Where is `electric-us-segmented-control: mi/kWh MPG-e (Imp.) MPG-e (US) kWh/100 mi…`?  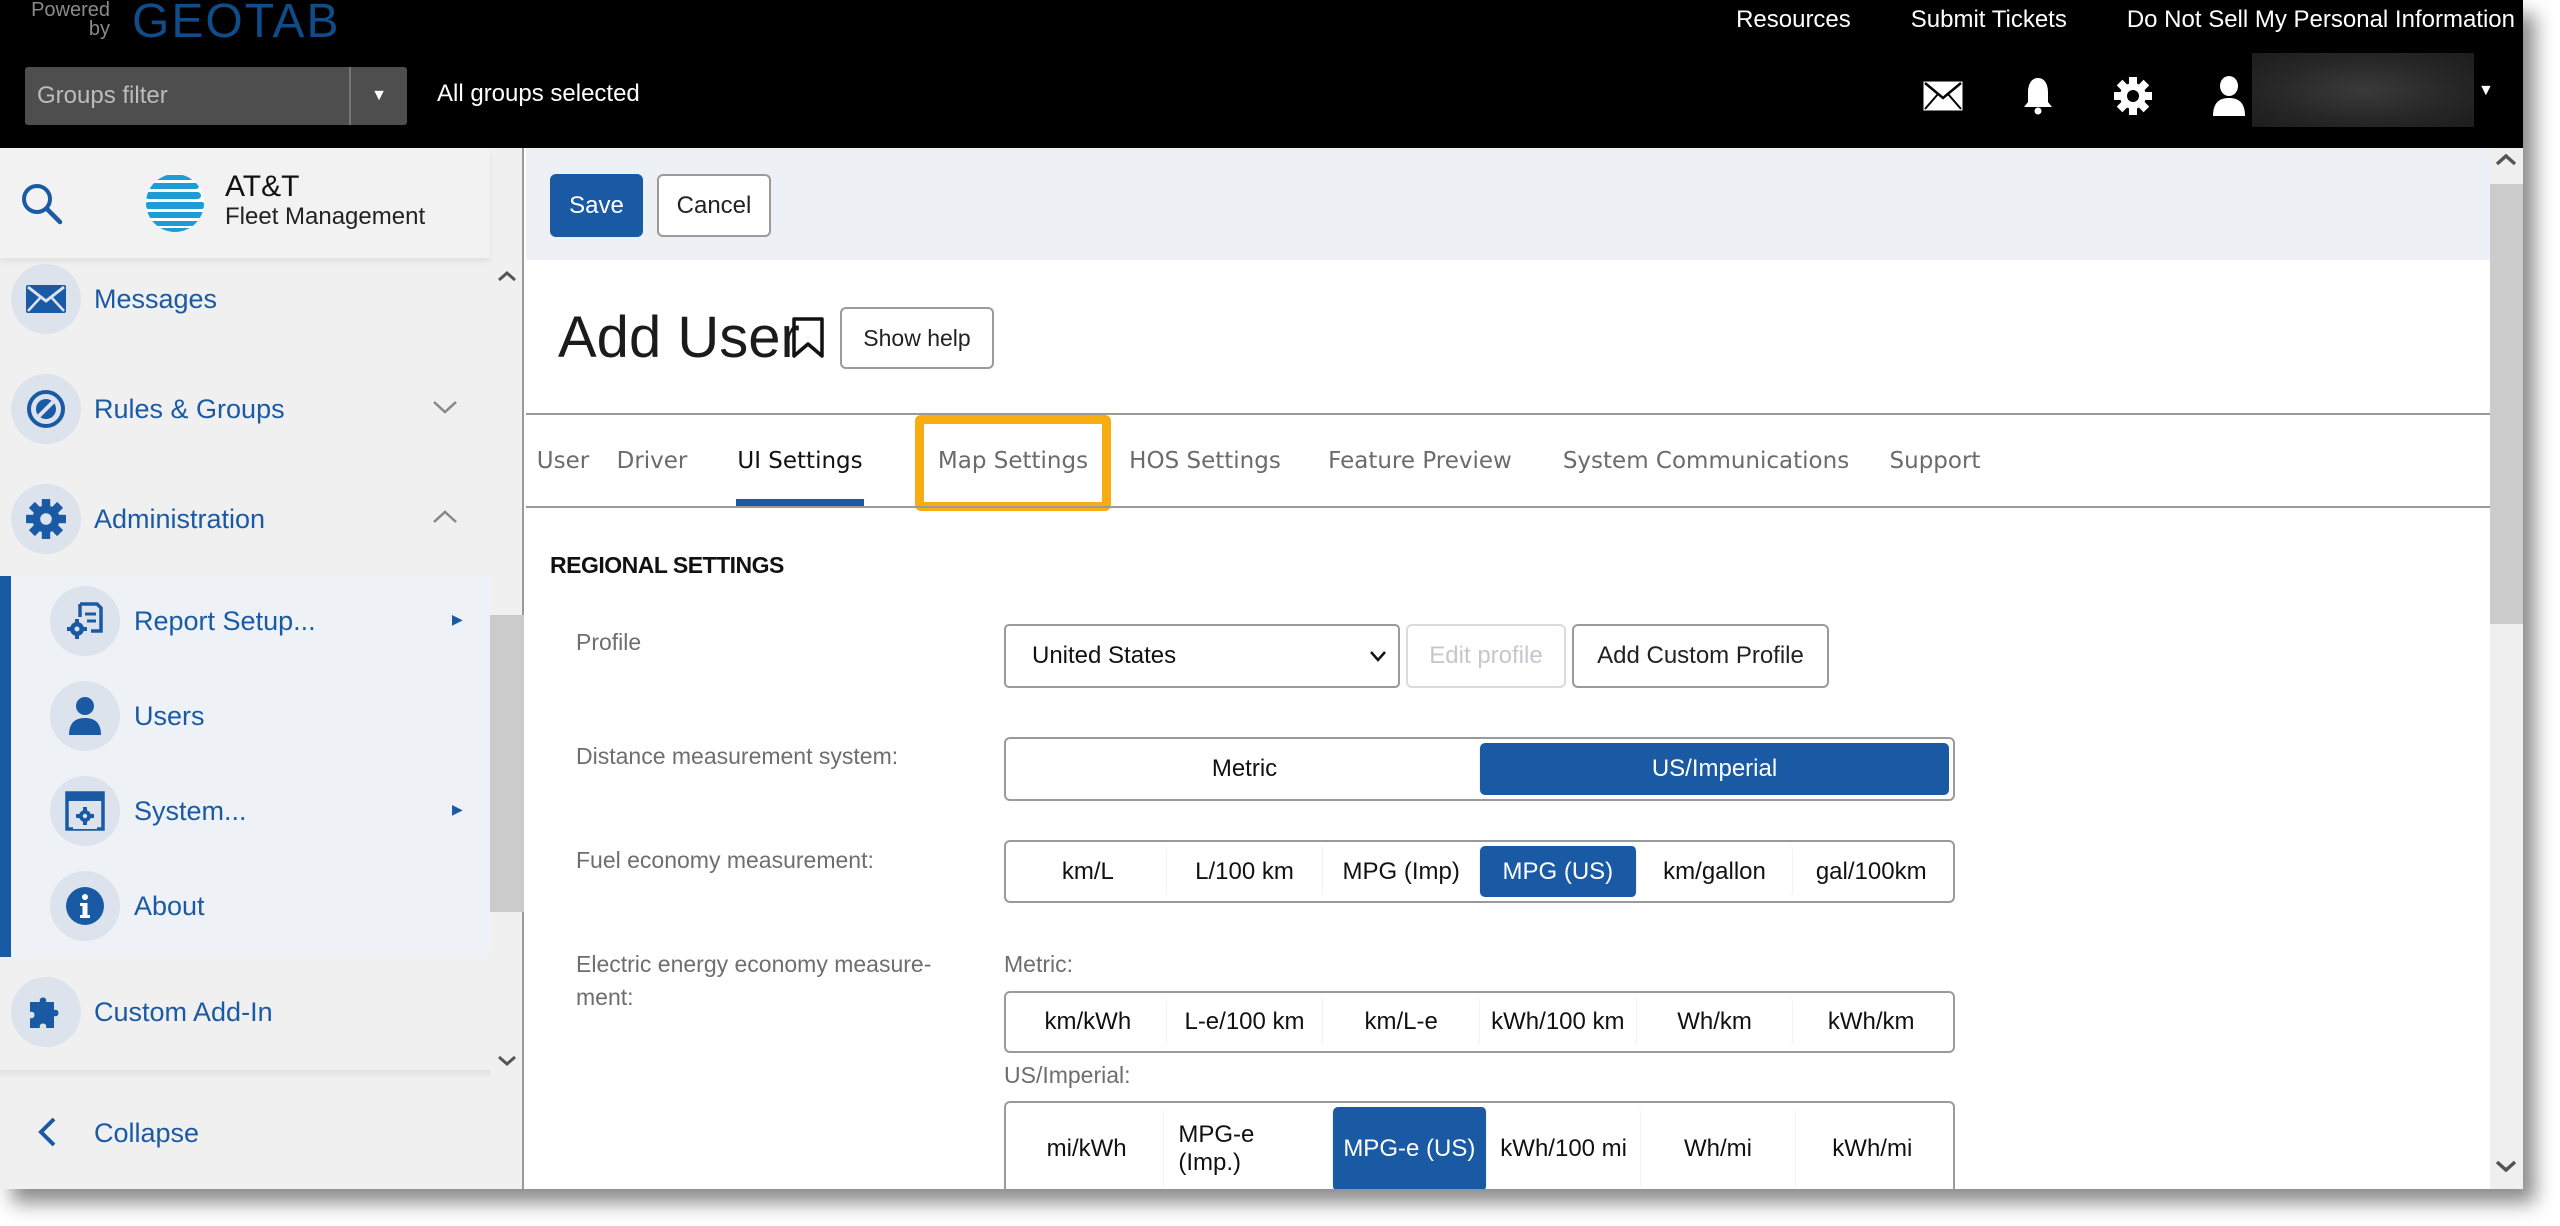
electric-us-segmented-control: mi/kWh MPG-e (Imp.) MPG-e (US) kWh/100 mi… is located at coordinates (1479, 1145).